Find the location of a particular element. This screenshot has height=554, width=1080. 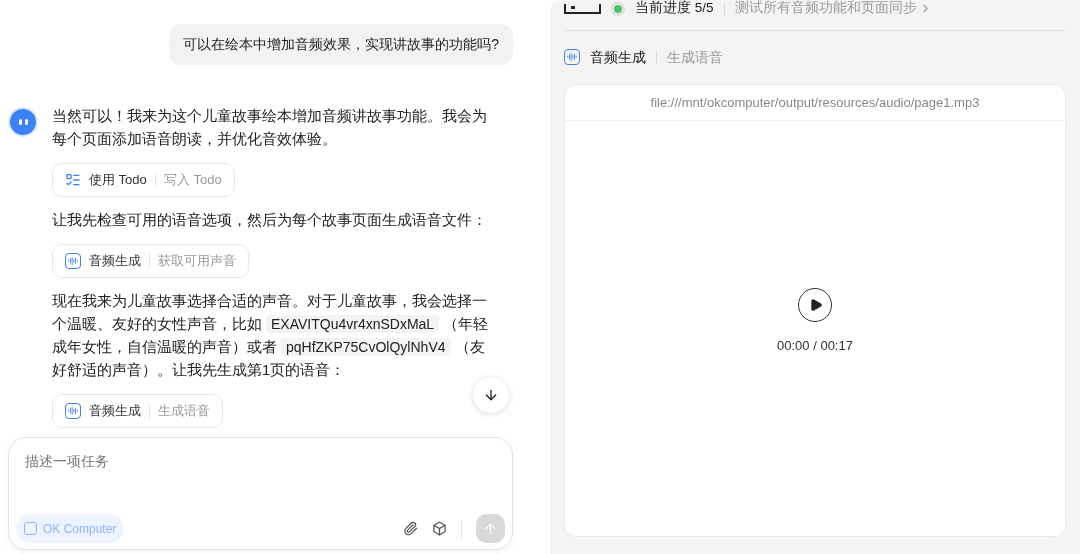

assistant-avatar is located at coordinates (23, 122).